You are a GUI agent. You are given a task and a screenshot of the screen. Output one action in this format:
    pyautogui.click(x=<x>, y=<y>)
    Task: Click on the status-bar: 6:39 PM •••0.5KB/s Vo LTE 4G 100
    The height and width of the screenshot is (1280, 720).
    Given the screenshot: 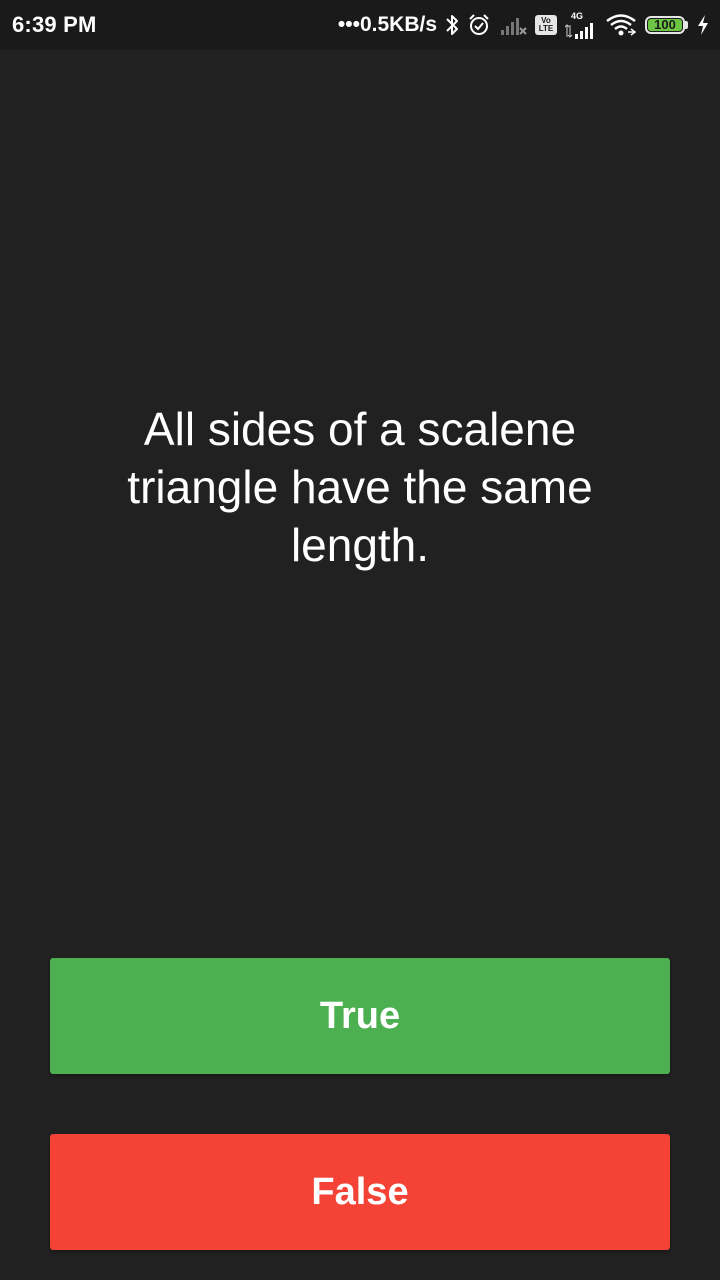 What is the action you would take?
    pyautogui.click(x=360, y=25)
    